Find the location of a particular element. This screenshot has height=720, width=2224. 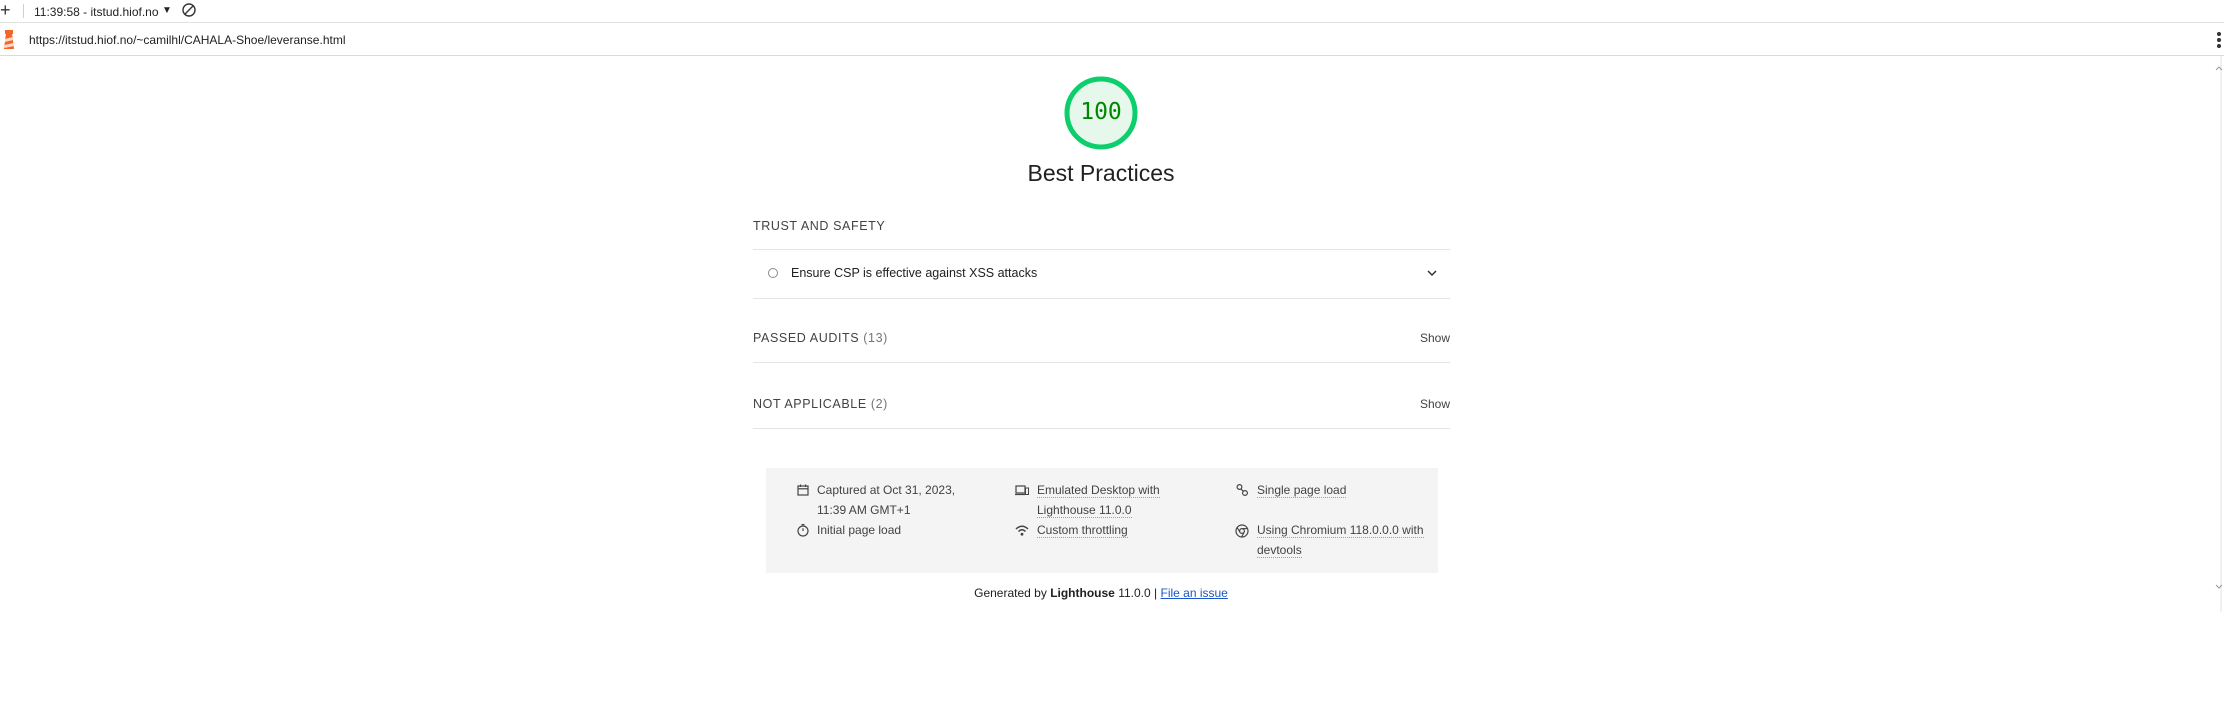

lighthouse-logo-icon is located at coordinates (9, 39).